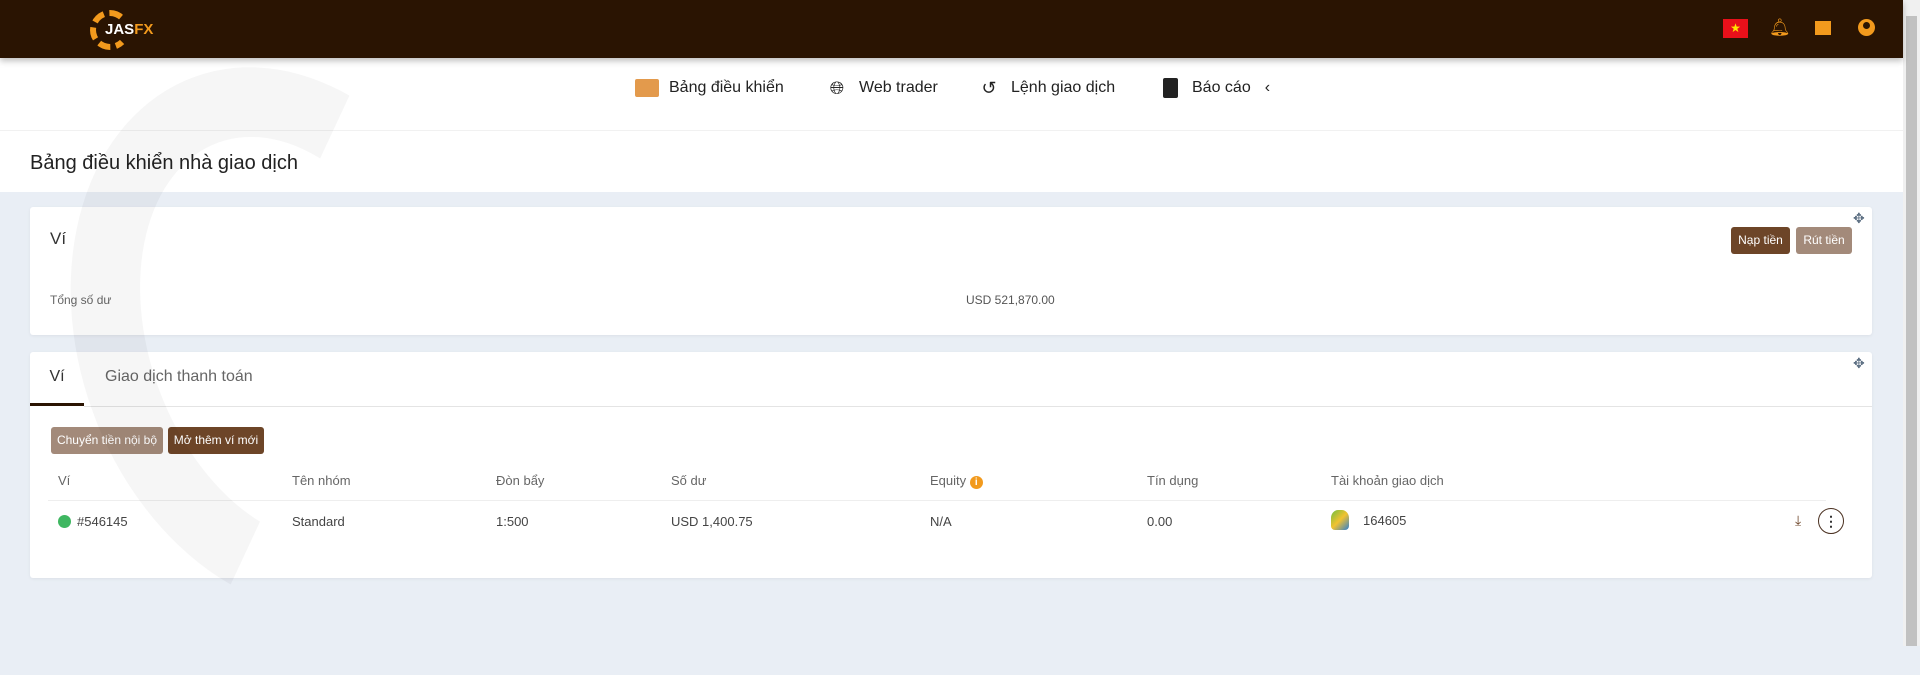 The image size is (1920, 675). I want to click on status-dot-icon, so click(64, 521).